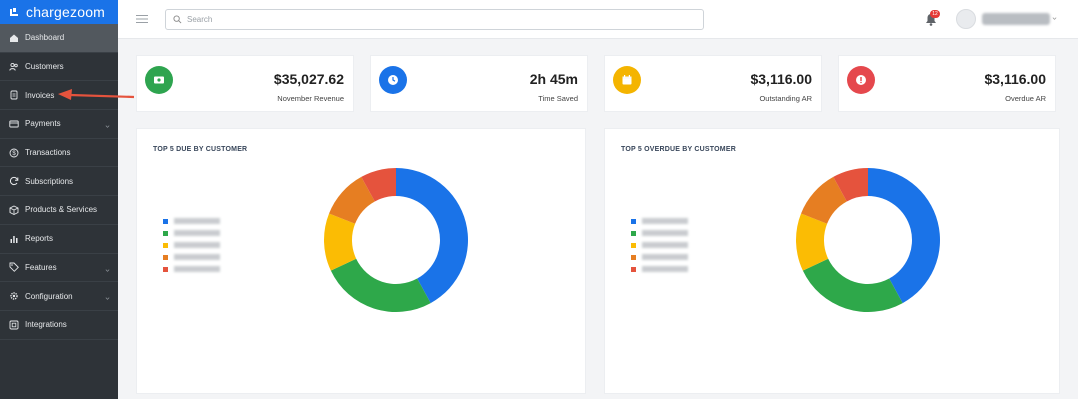  I want to click on credit-card-icon, so click(14, 124).